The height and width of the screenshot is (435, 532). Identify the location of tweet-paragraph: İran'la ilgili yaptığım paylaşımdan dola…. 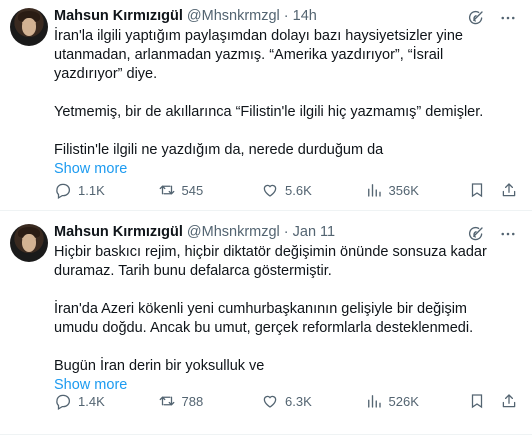
(258, 55).